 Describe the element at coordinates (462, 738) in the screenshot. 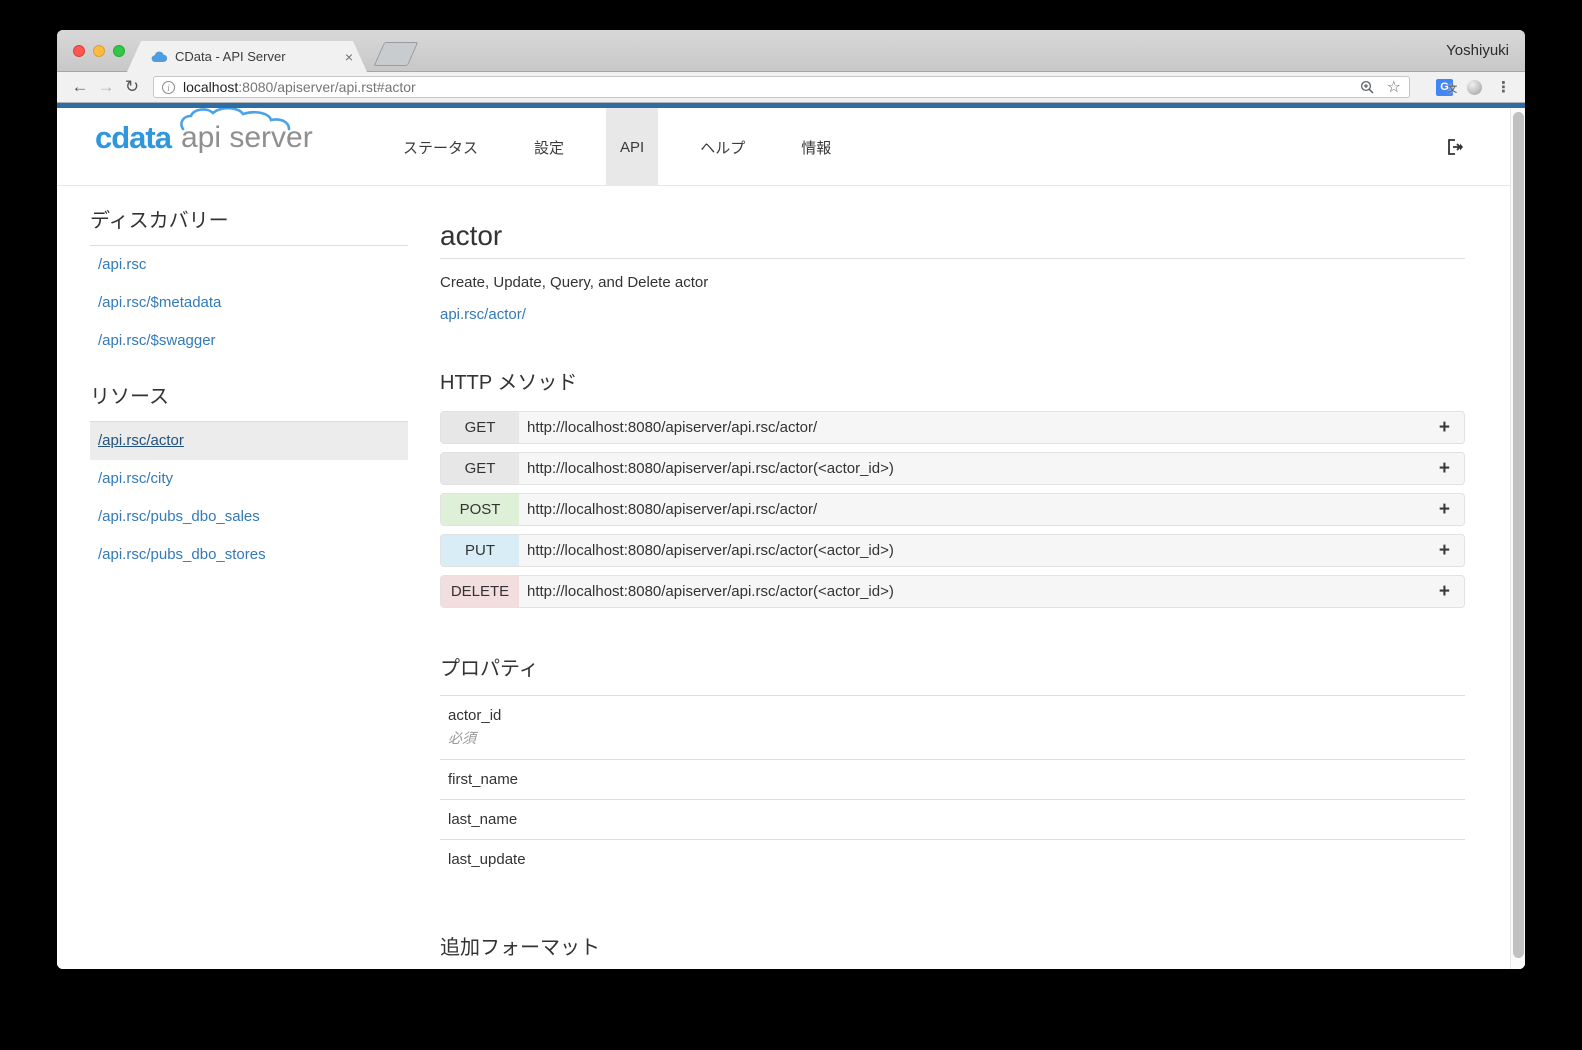

I see `property-required-note: 必須` at that location.